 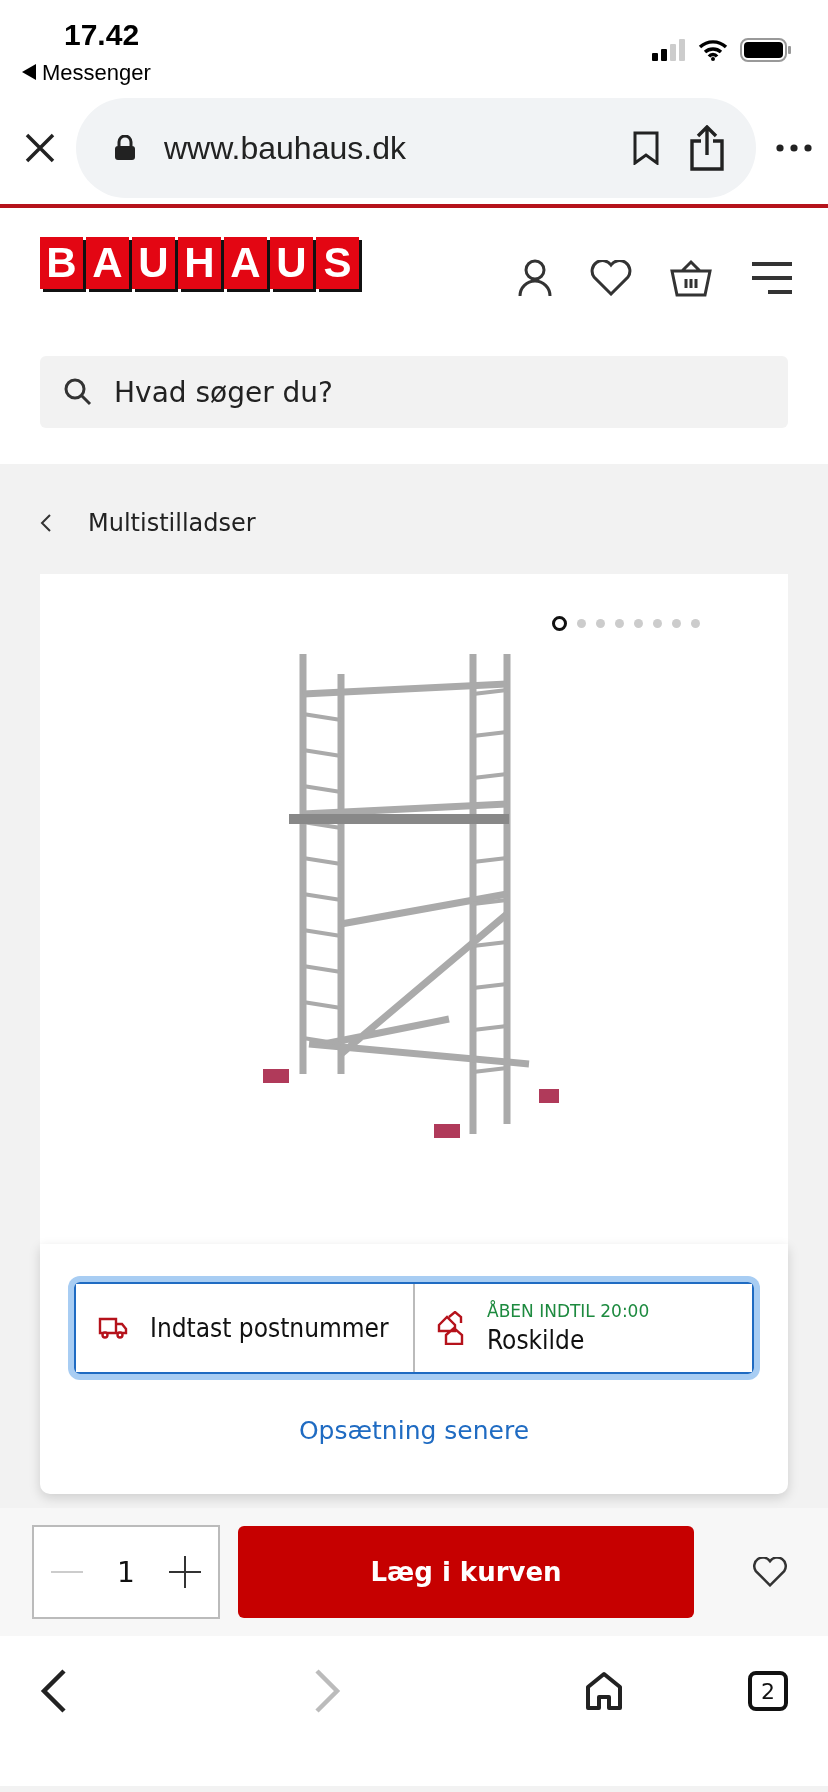 I want to click on houses-icon, so click(x=451, y=1328).